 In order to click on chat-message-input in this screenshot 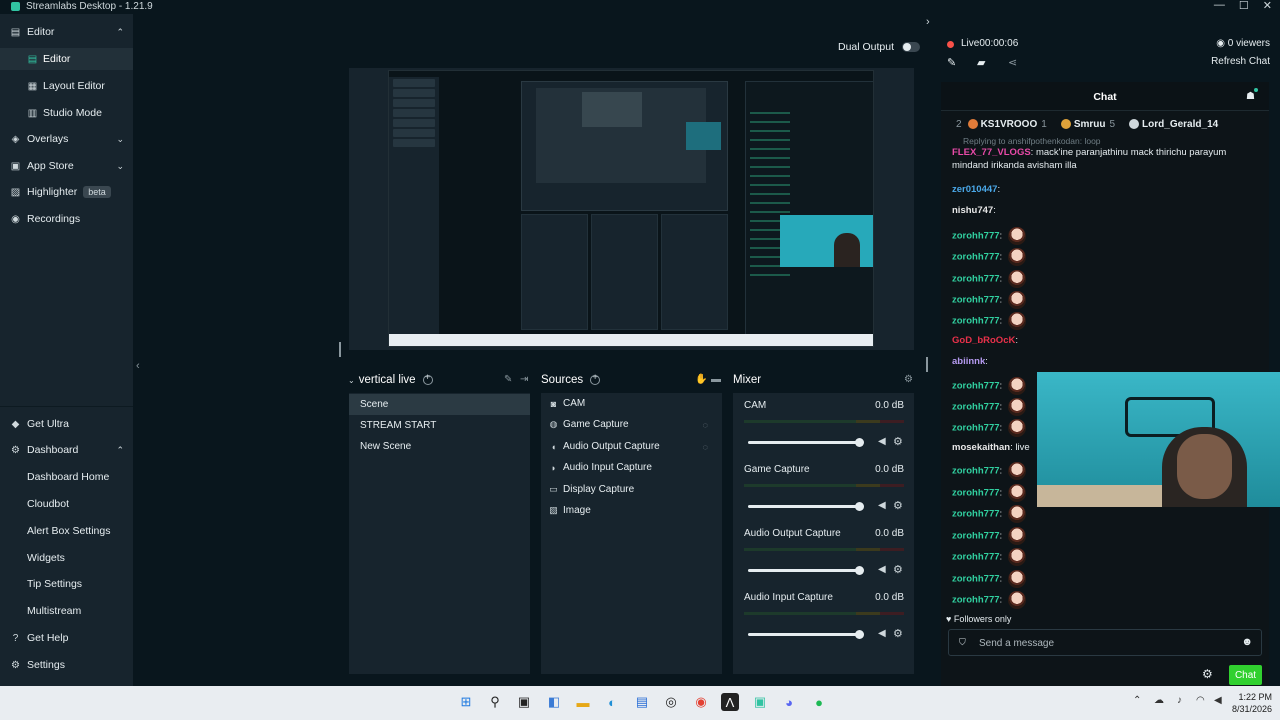, I will do `click(1104, 643)`.